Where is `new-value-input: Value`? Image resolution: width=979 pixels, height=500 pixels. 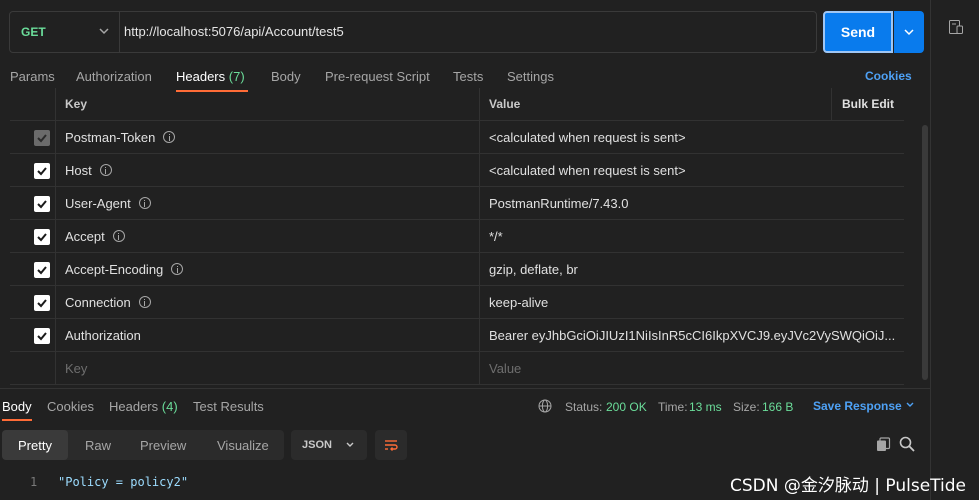 new-value-input: Value is located at coordinates (692, 368).